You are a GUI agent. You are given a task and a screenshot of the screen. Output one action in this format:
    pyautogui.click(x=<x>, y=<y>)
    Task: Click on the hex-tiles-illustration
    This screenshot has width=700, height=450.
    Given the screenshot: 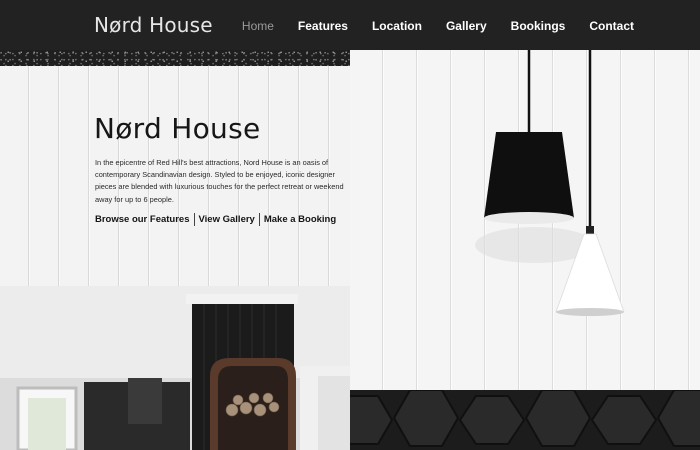 What is the action you would take?
    pyautogui.click(x=525, y=418)
    